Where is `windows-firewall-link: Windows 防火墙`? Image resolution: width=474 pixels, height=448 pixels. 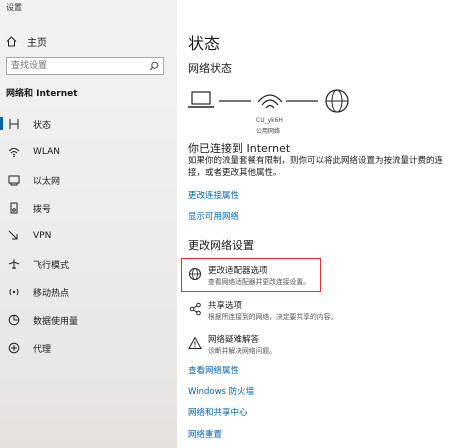
windows-firewall-link: Windows 防火墙 is located at coordinates (221, 391).